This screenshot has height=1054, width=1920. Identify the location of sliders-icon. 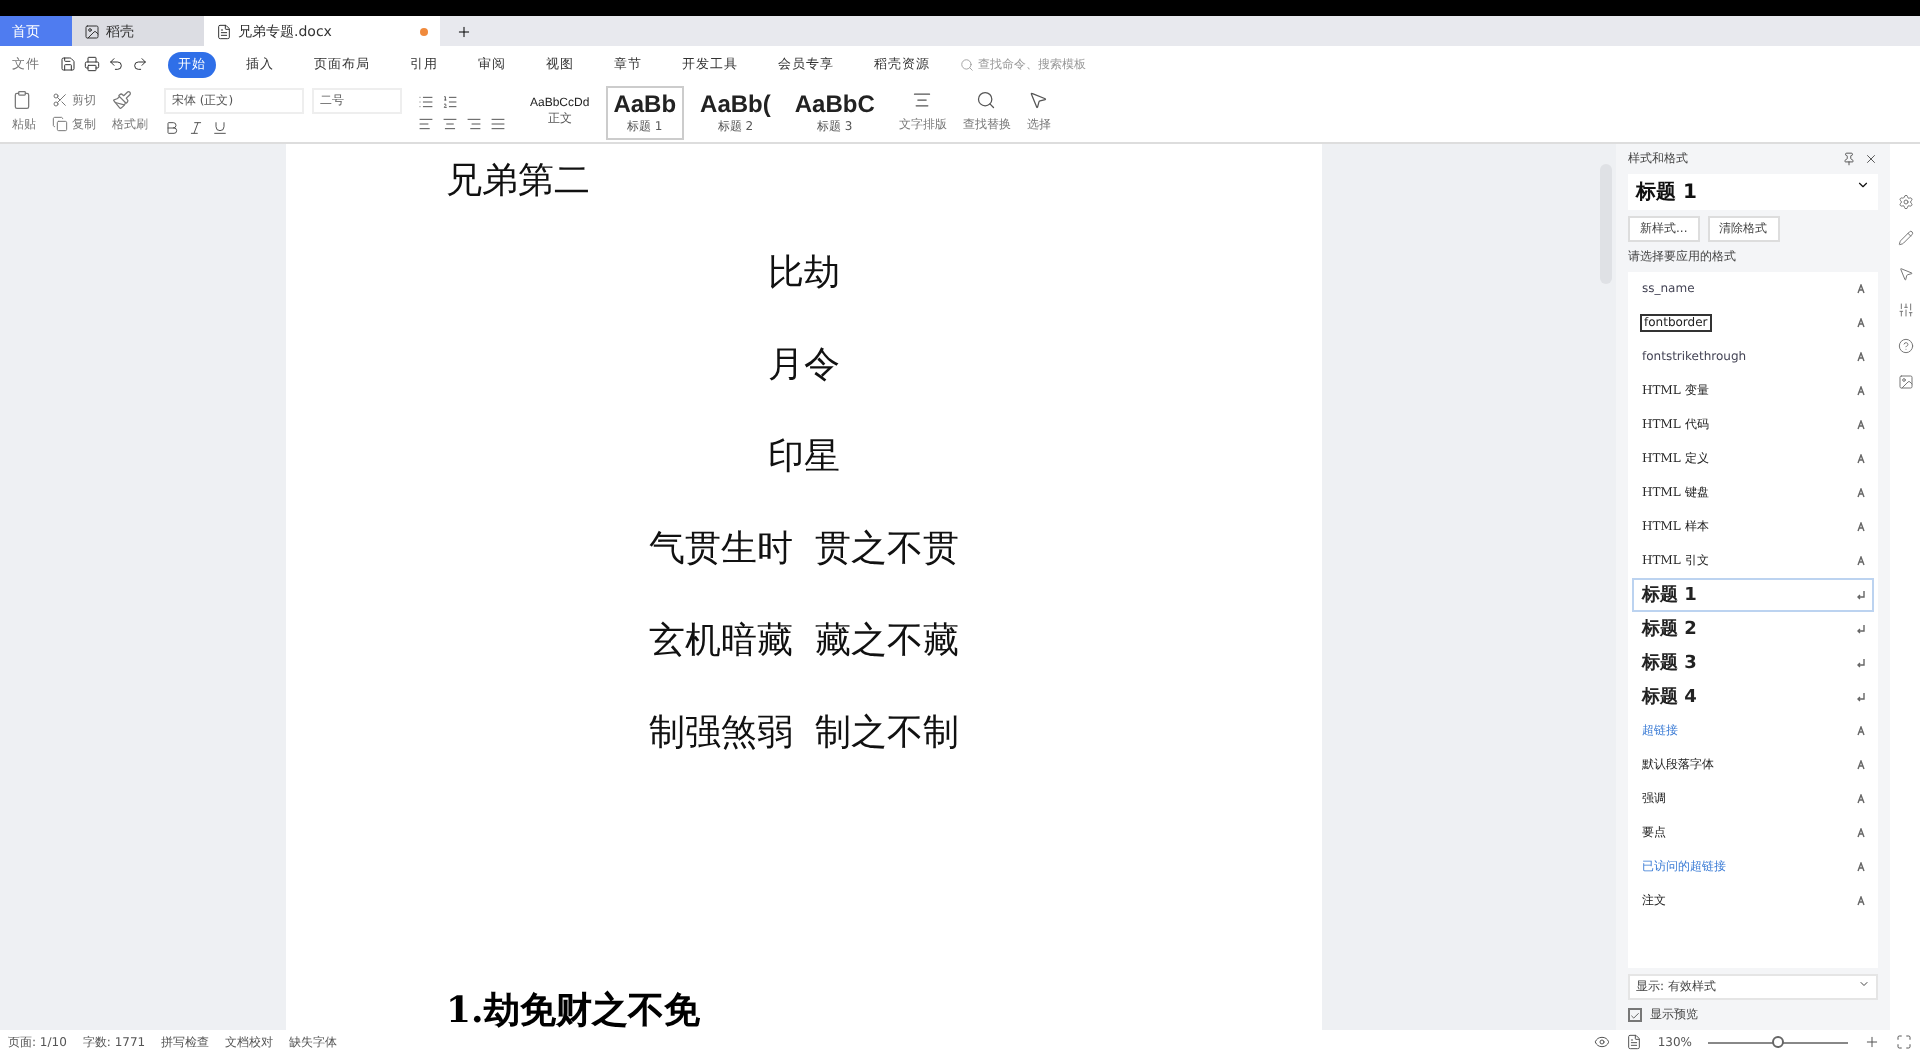
(1905, 310).